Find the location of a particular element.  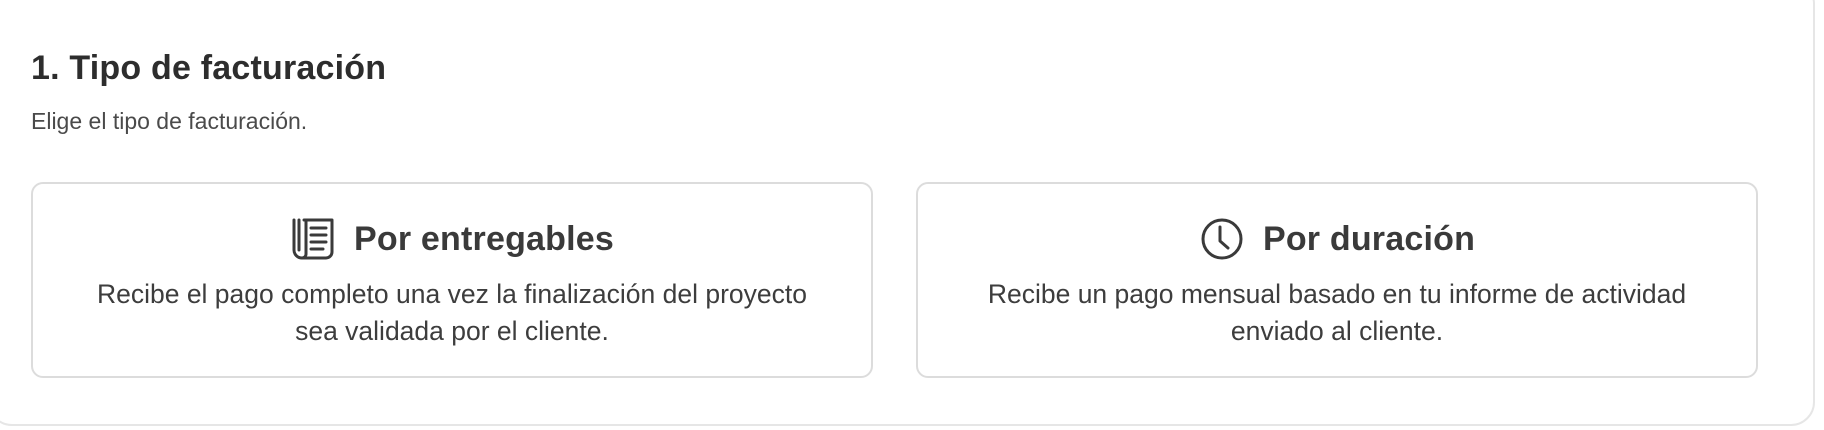

section-subtitle: Elige el tipo de facturación. is located at coordinates (169, 121).